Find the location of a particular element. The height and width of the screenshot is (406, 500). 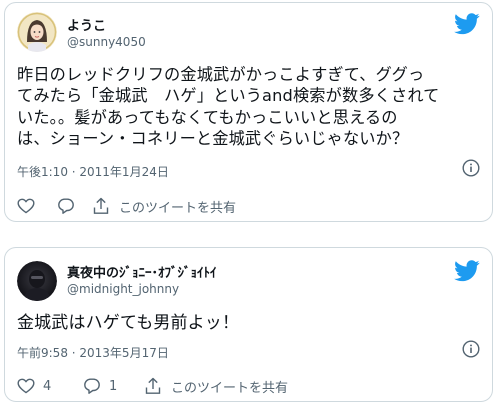

reply-count: 1 is located at coordinates (113, 386).